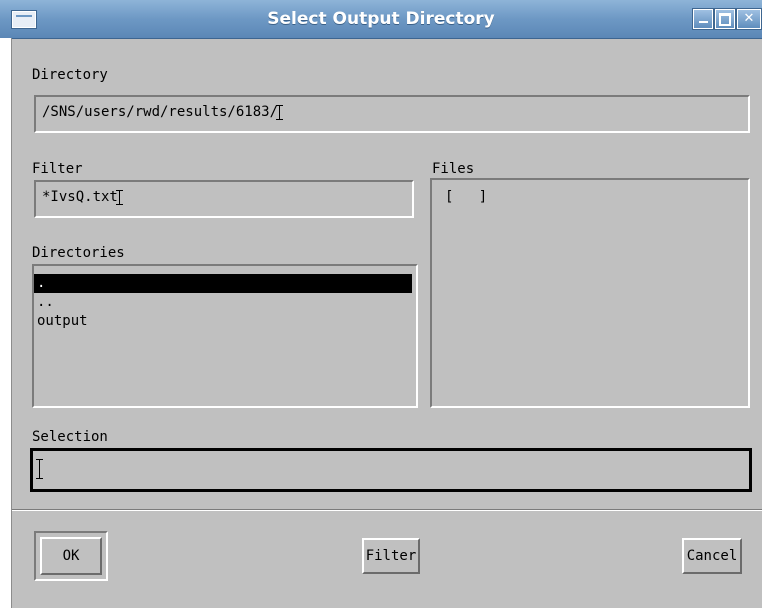 The width and height of the screenshot is (762, 608). Describe the element at coordinates (225, 336) in the screenshot. I see `directories-list: . .. output` at that location.